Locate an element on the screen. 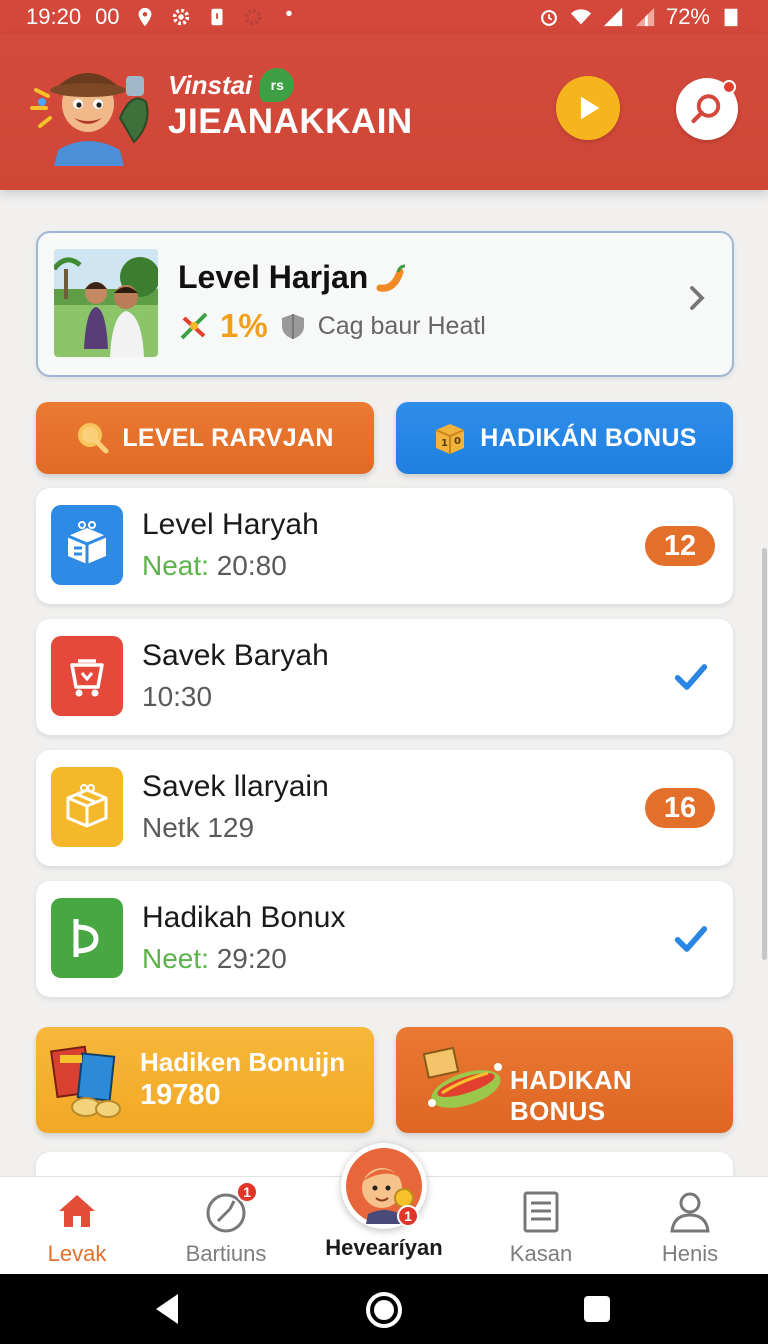 This screenshot has width=768, height=1344. notification-dot is located at coordinates (729, 87).